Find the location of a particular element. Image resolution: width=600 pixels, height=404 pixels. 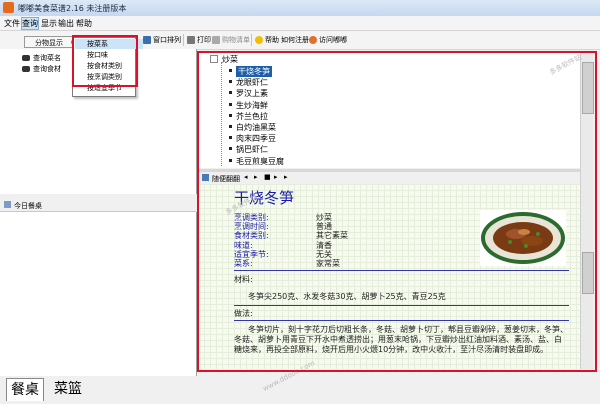

help-button: 帮助 is located at coordinates (267, 40).